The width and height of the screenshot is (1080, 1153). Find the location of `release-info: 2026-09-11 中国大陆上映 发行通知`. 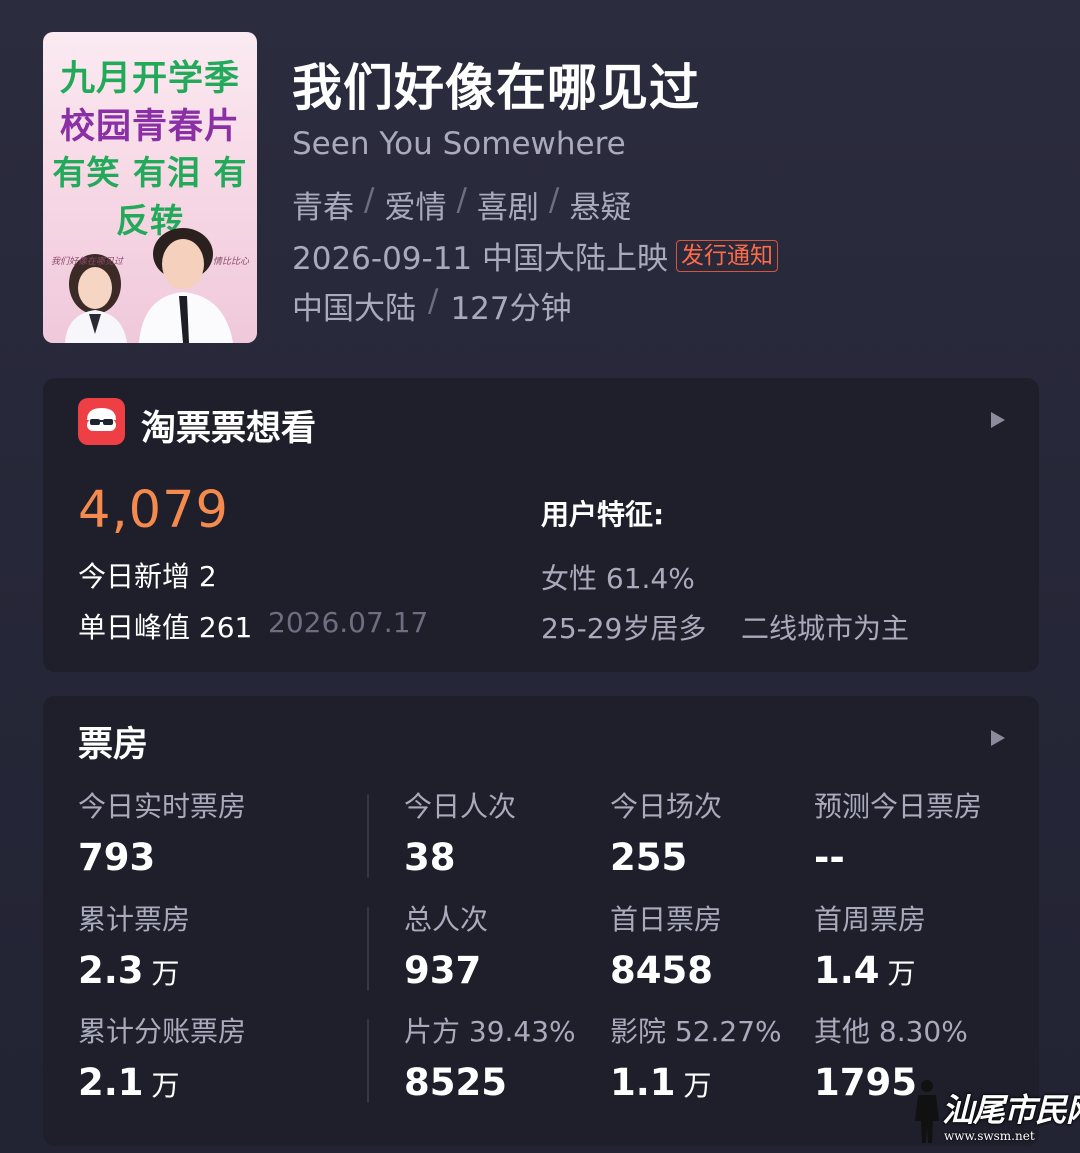

release-info: 2026-09-11 中国大陆上映 发行通知 is located at coordinates (535, 255).